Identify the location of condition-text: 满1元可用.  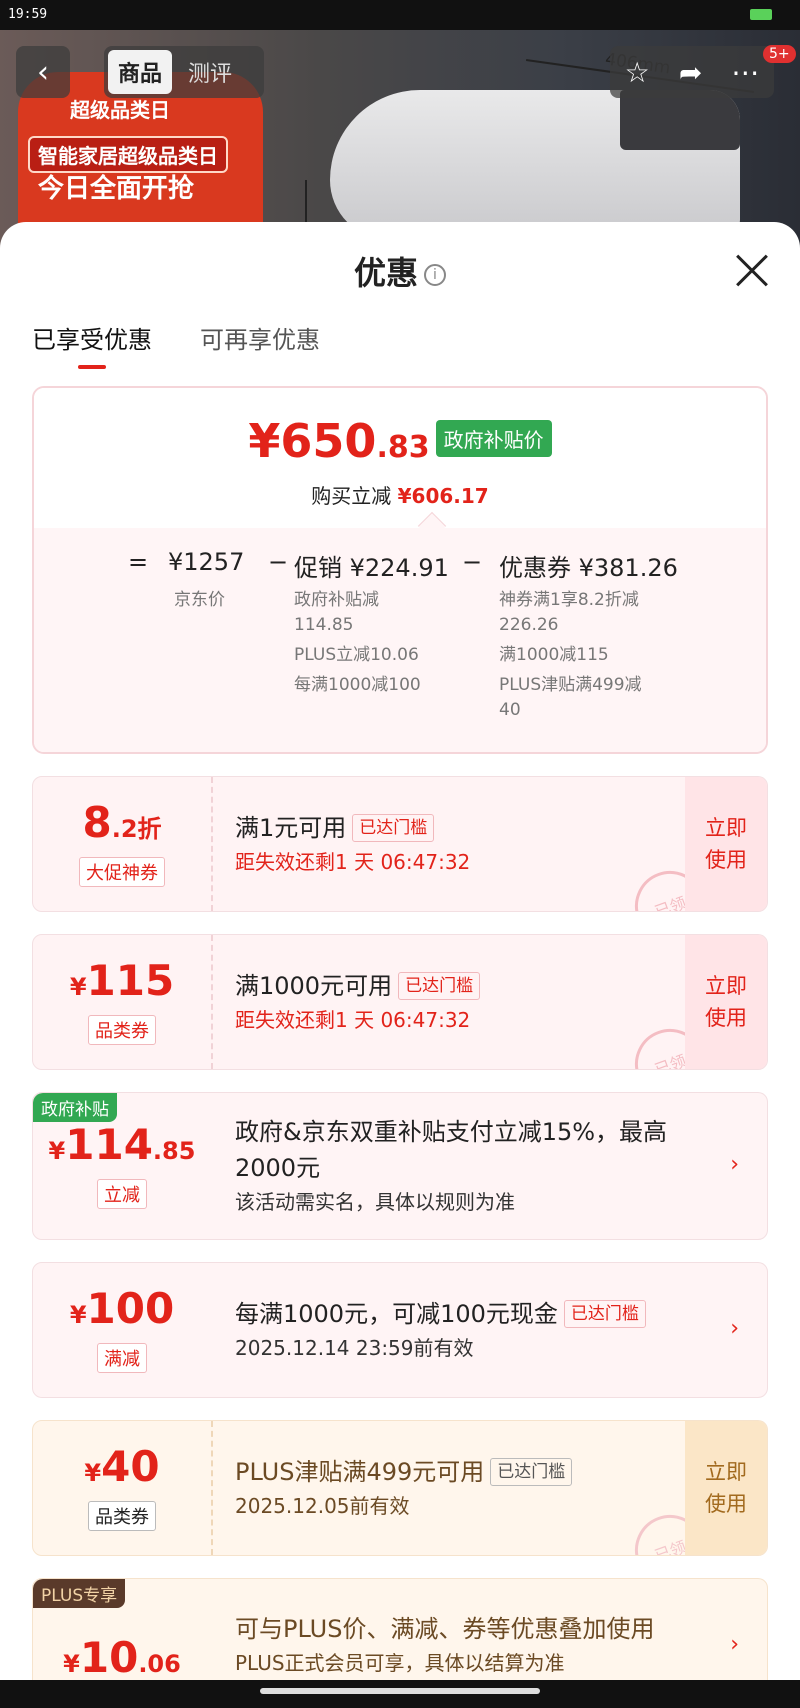
(291, 828).